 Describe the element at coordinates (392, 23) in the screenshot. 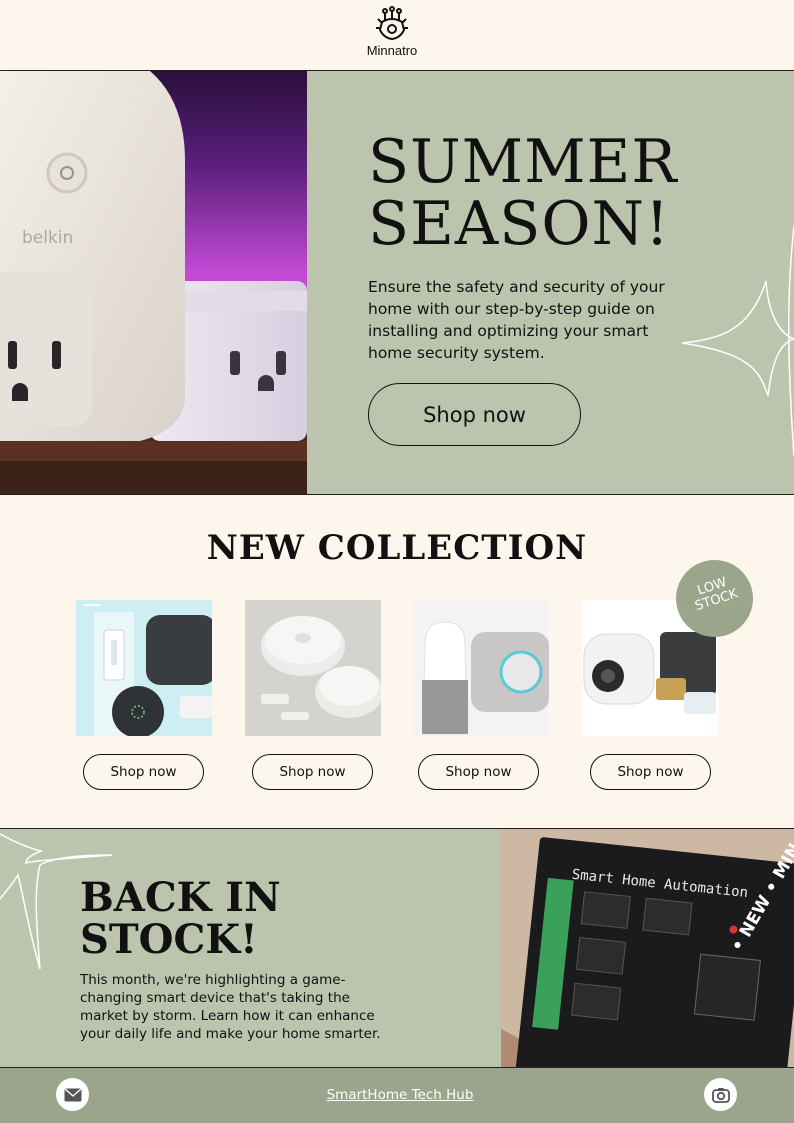

I see `circuit-gear-icon` at that location.